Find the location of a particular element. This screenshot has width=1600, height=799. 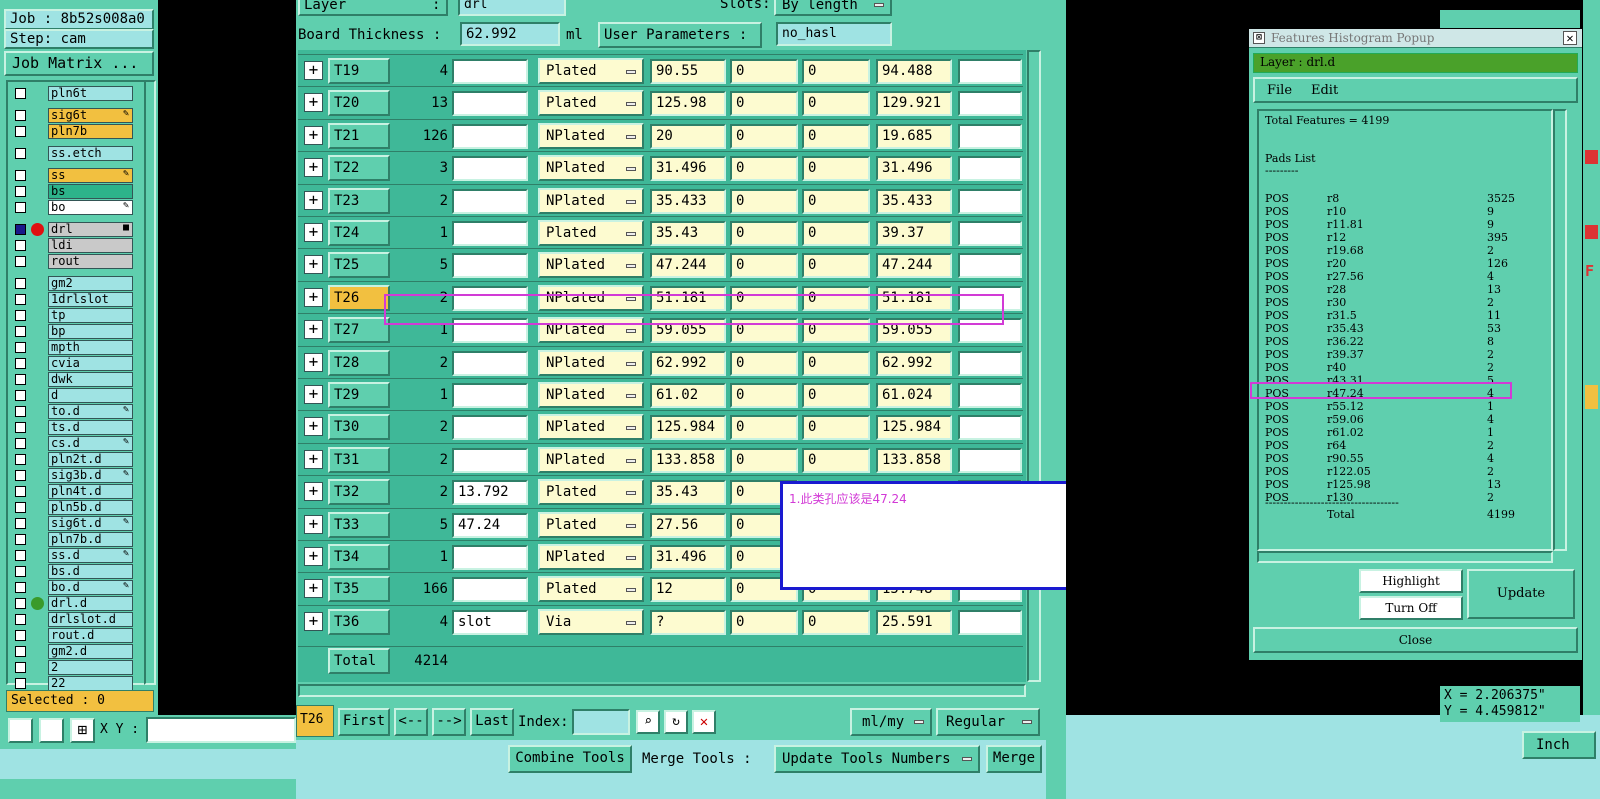

tool-name: T23 is located at coordinates (359, 200).